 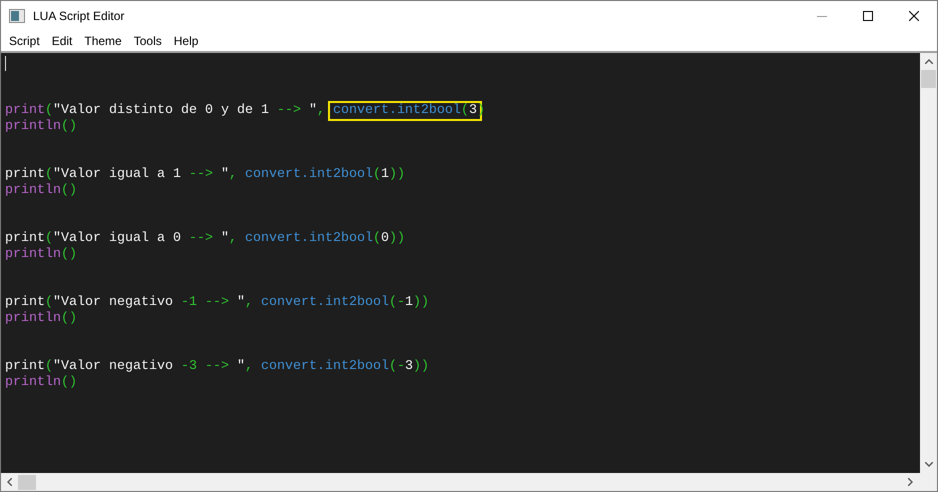 What do you see at coordinates (24, 41) in the screenshot?
I see `menu-item: Script` at bounding box center [24, 41].